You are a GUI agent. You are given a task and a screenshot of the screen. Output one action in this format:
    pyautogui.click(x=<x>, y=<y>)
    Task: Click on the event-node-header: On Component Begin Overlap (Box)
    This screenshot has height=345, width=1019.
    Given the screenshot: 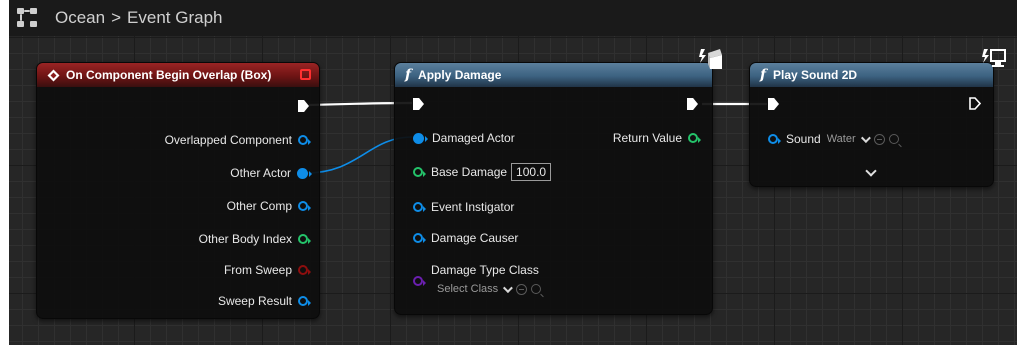 What is the action you would take?
    pyautogui.click(x=178, y=75)
    